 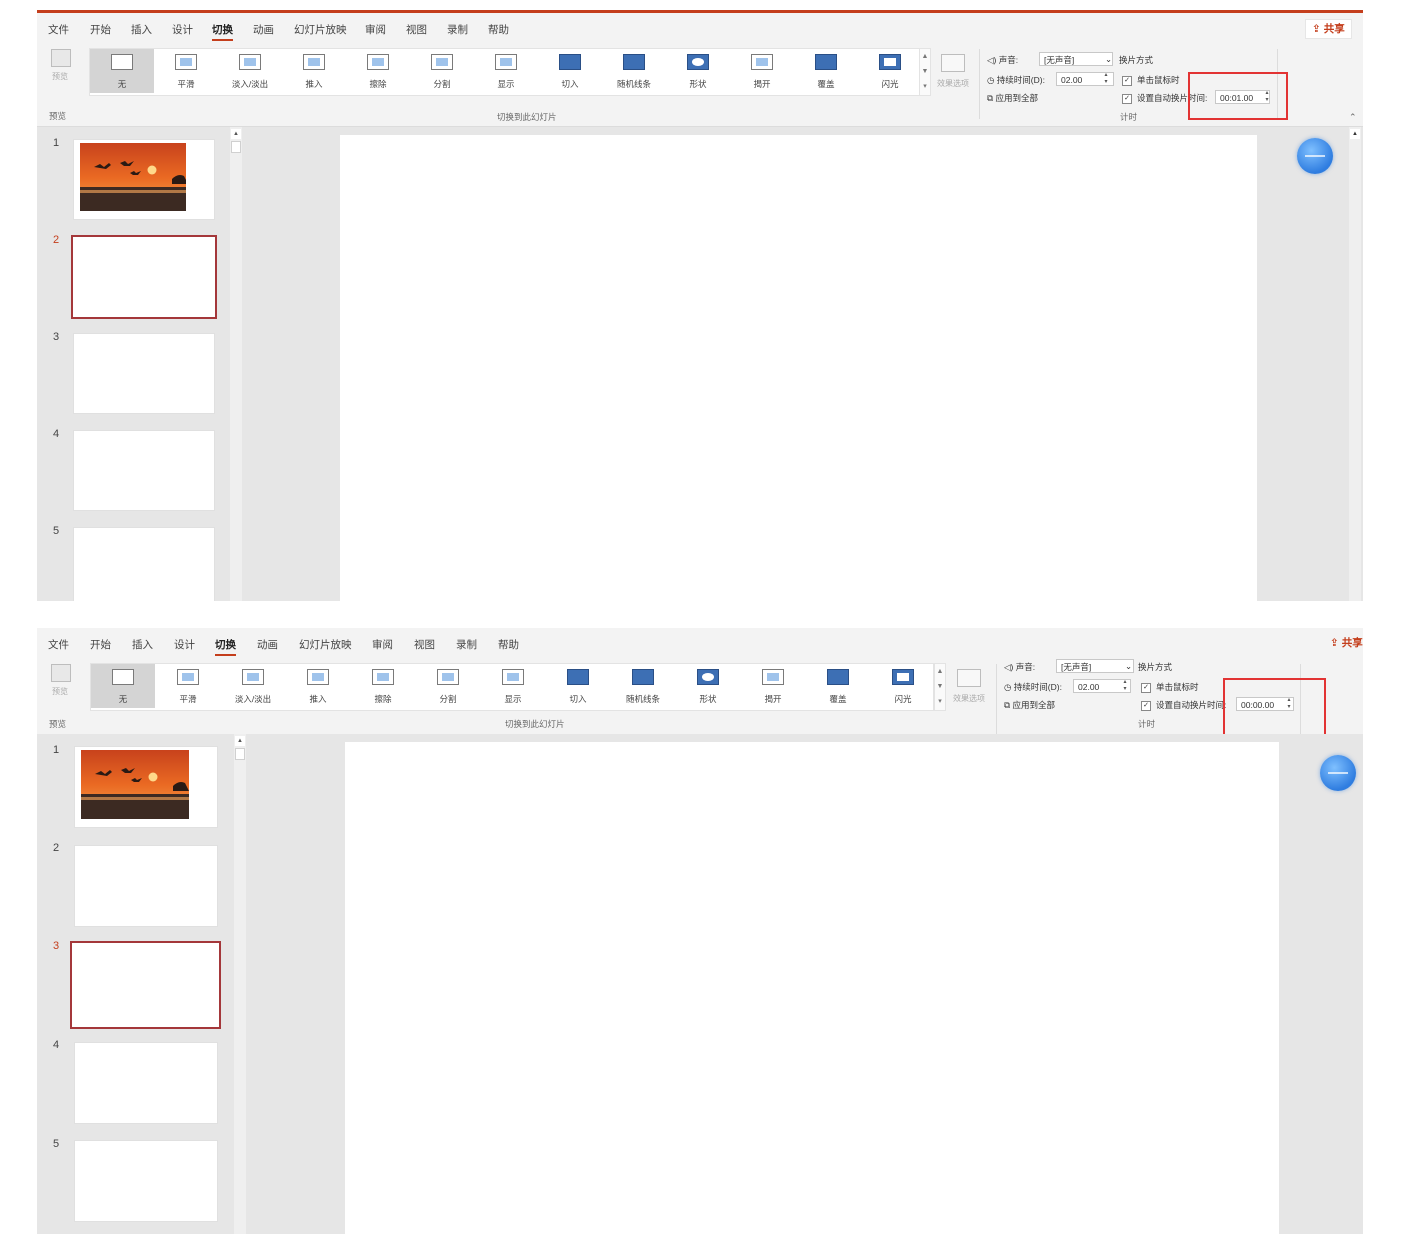 I want to click on sound-label: 声音:, so click(x=1025, y=667).